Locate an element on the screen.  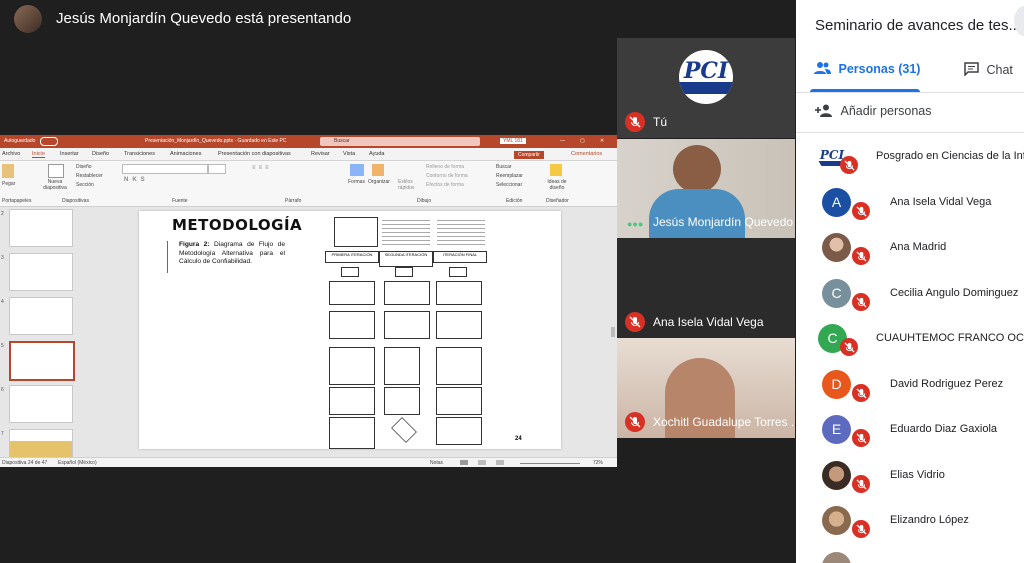
tab-diseno: Diseño is located at coordinates (100, 154).